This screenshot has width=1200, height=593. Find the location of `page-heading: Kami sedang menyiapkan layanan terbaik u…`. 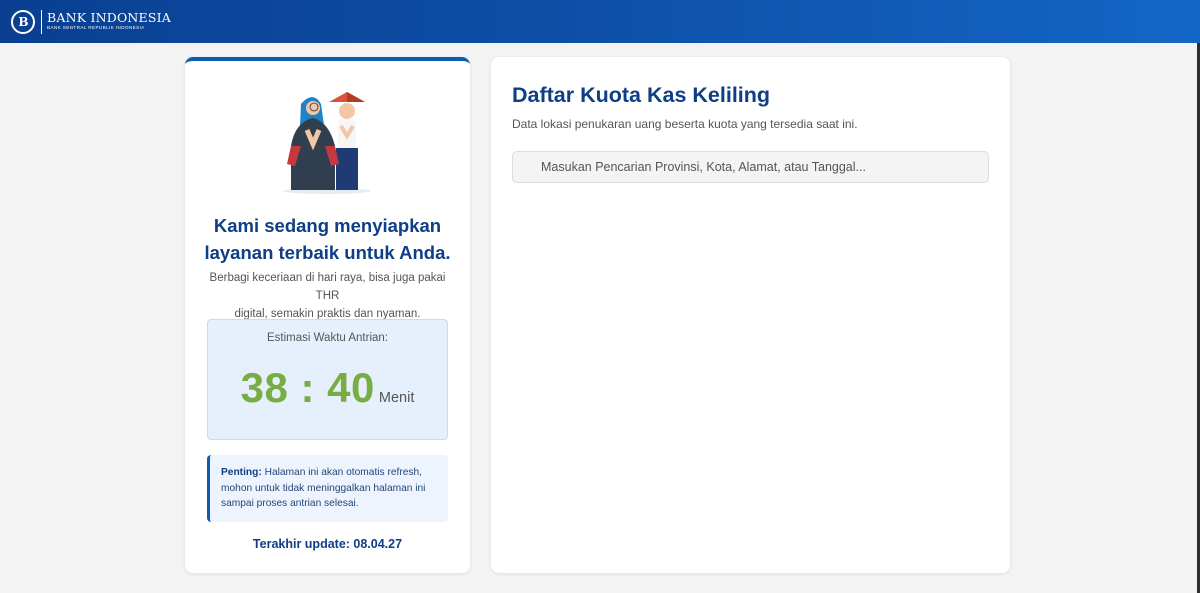

page-heading: Kami sedang menyiapkan layanan terbaik u… is located at coordinates (327, 239).